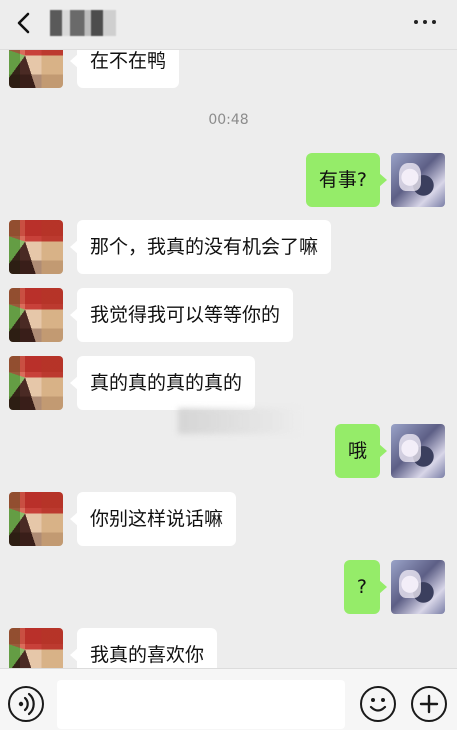  I want to click on message-timestamp: 00:48, so click(228, 120).